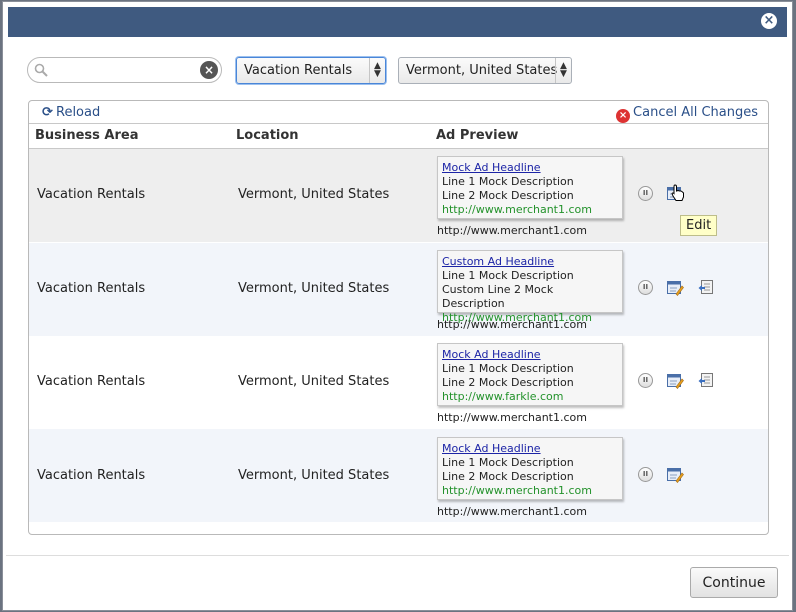  What do you see at coordinates (734, 582) in the screenshot?
I see `continue-button: Continue` at bounding box center [734, 582].